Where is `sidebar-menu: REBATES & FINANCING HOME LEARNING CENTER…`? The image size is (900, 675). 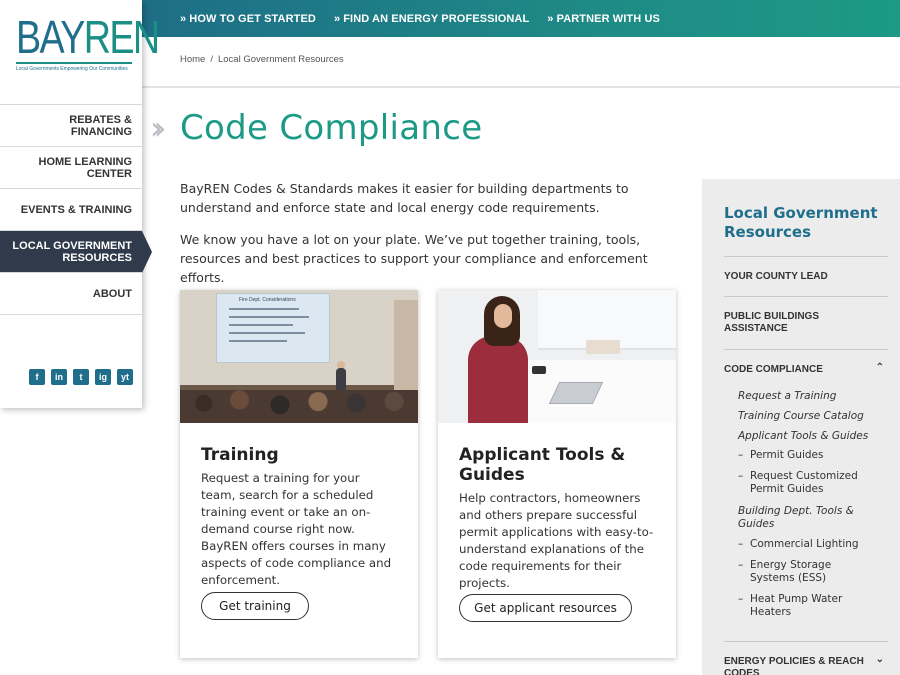
sidebar-menu: REBATES & FINANCING HOME LEARNING CENTER… is located at coordinates (76, 209).